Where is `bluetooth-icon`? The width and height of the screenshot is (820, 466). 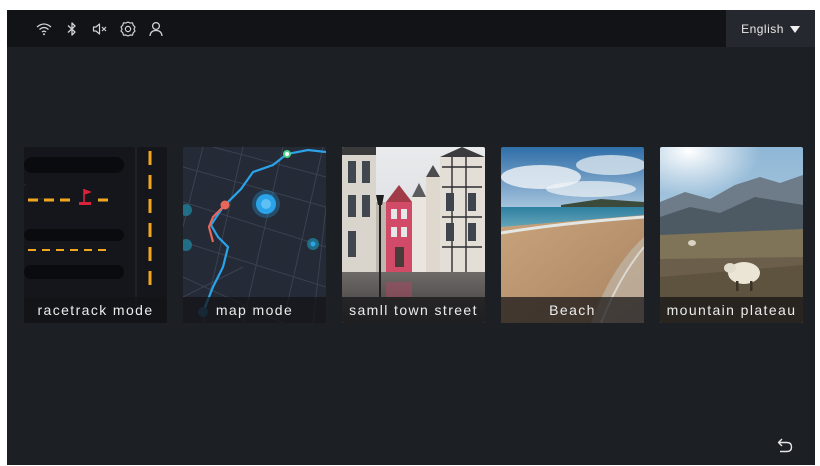
bluetooth-icon is located at coordinates (72, 29).